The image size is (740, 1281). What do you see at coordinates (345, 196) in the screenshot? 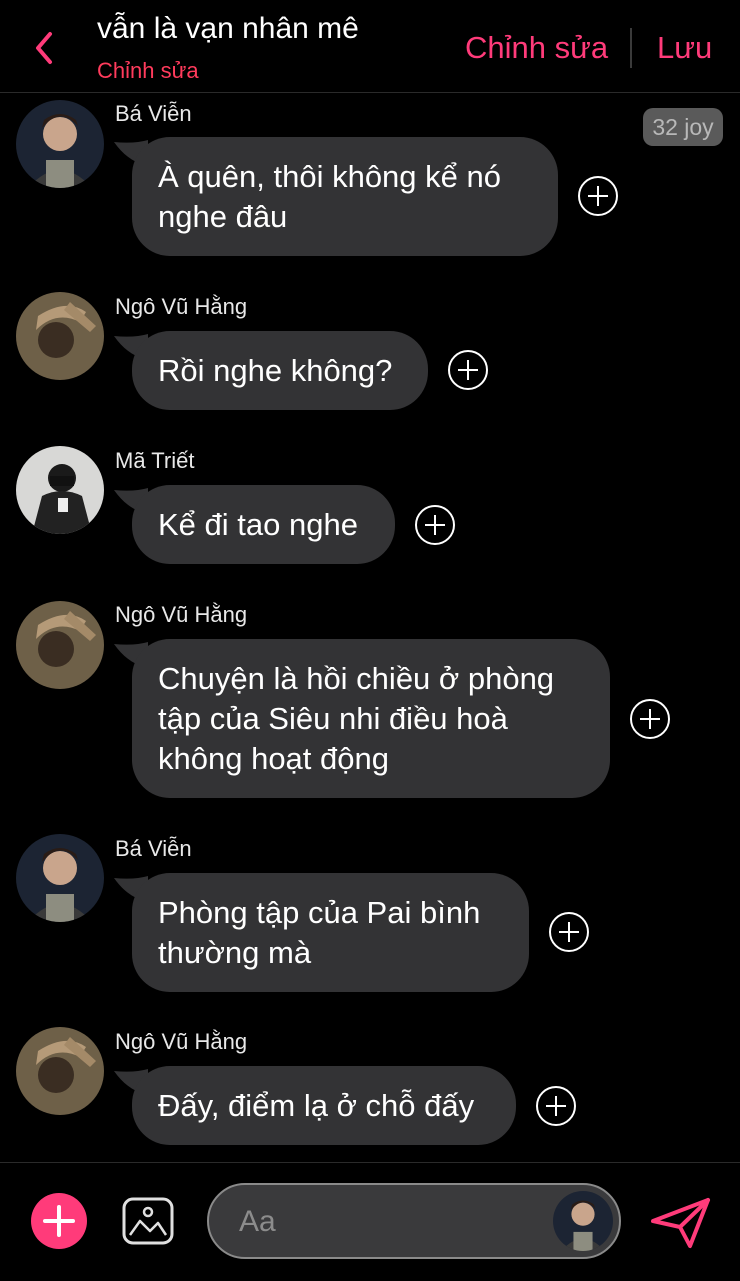
I see `message-bubble: À quên, thôi không kể nó nghe đâu` at bounding box center [345, 196].